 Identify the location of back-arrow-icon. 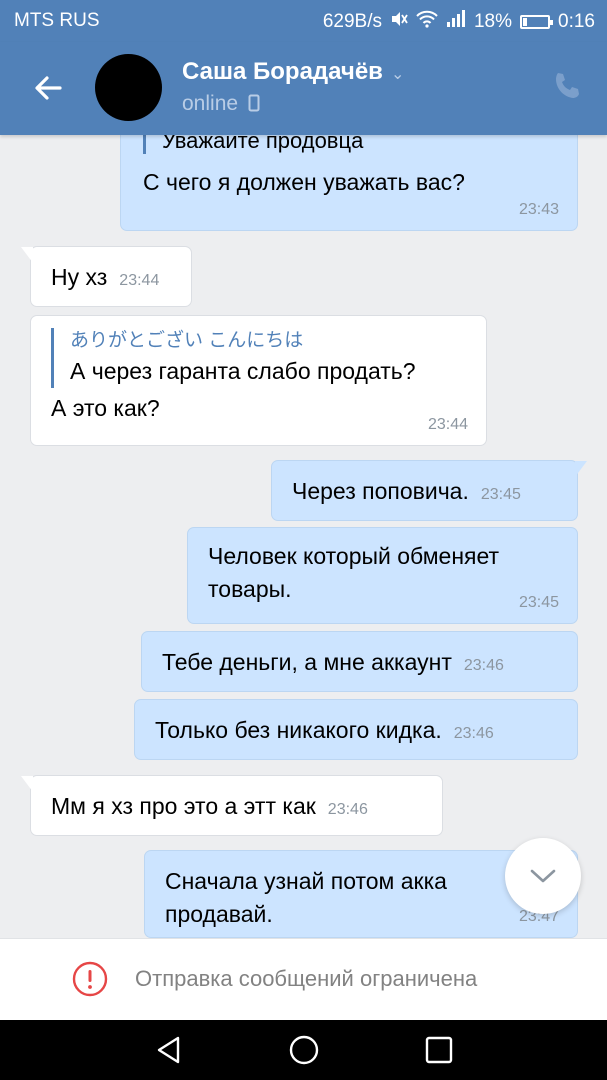
(48, 88).